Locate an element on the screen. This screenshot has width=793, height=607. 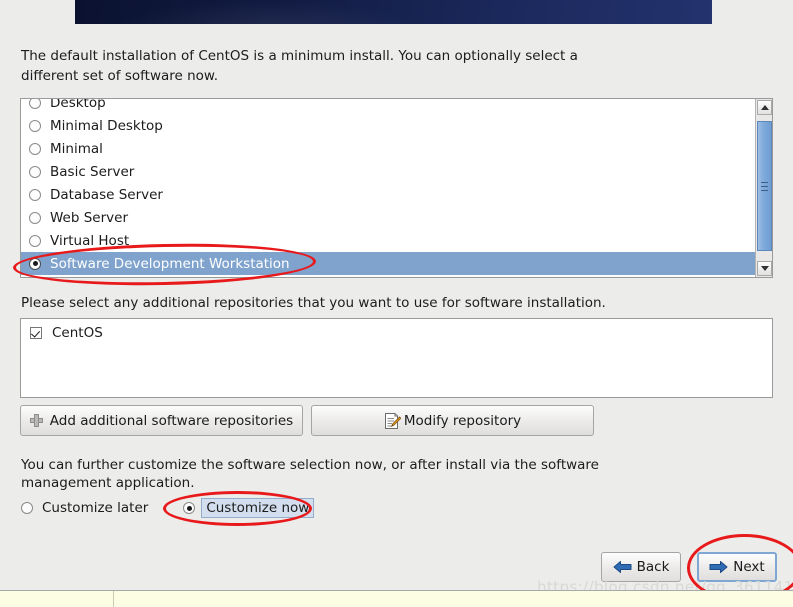
radio-customize-later is located at coordinates (27, 508).